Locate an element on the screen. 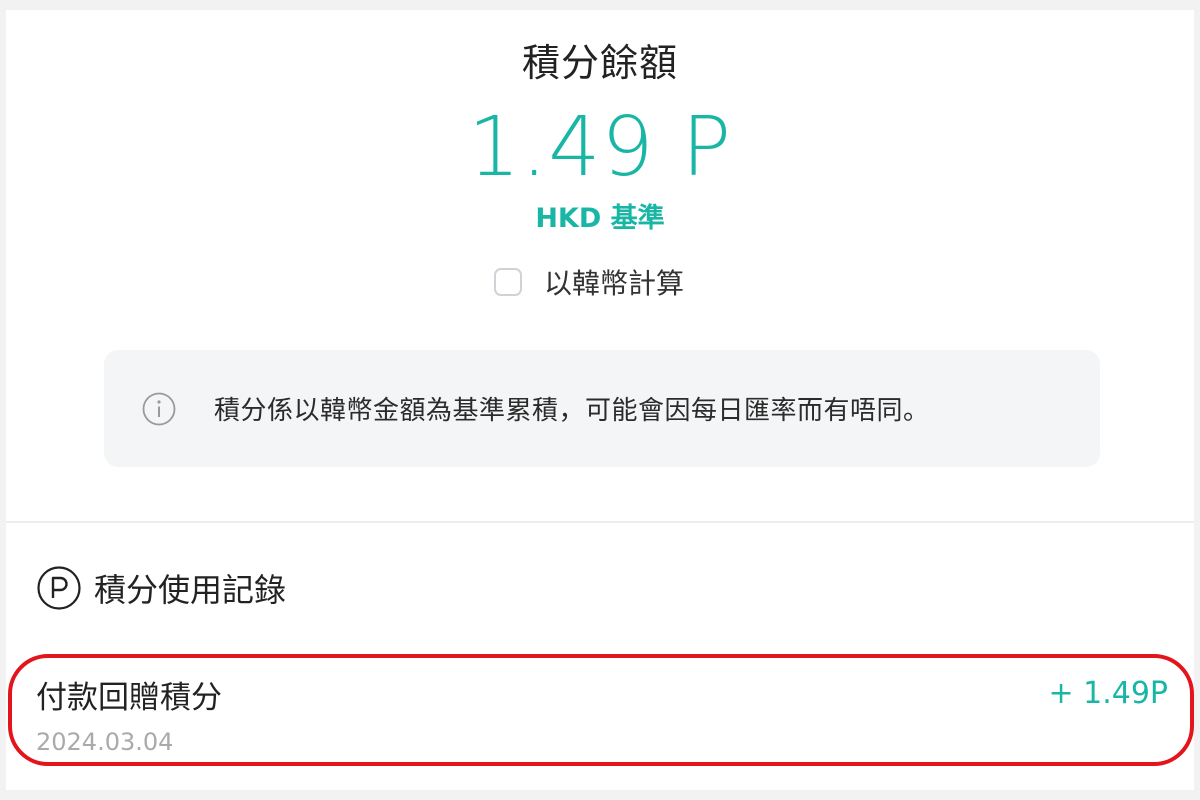 The width and height of the screenshot is (1200, 800). currency-basis: HKD 基準 is located at coordinates (600, 218).